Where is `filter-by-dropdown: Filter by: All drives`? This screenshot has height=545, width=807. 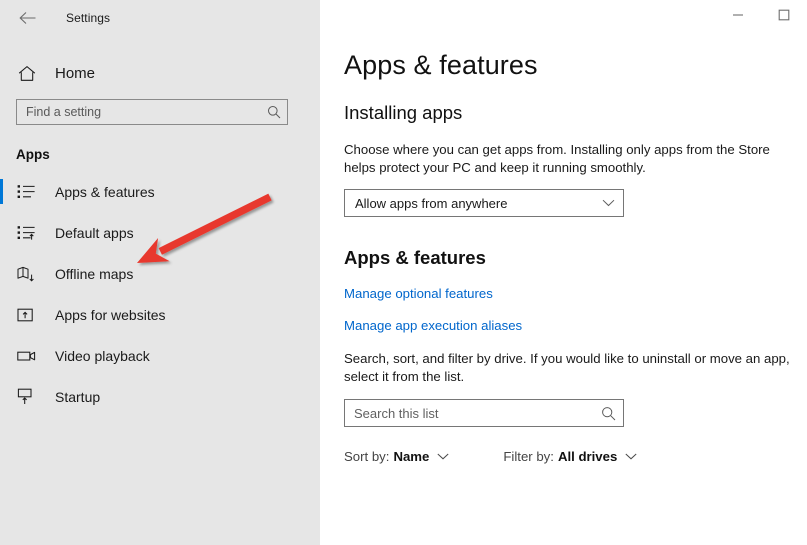 filter-by-dropdown: Filter by: All drives is located at coordinates (570, 456).